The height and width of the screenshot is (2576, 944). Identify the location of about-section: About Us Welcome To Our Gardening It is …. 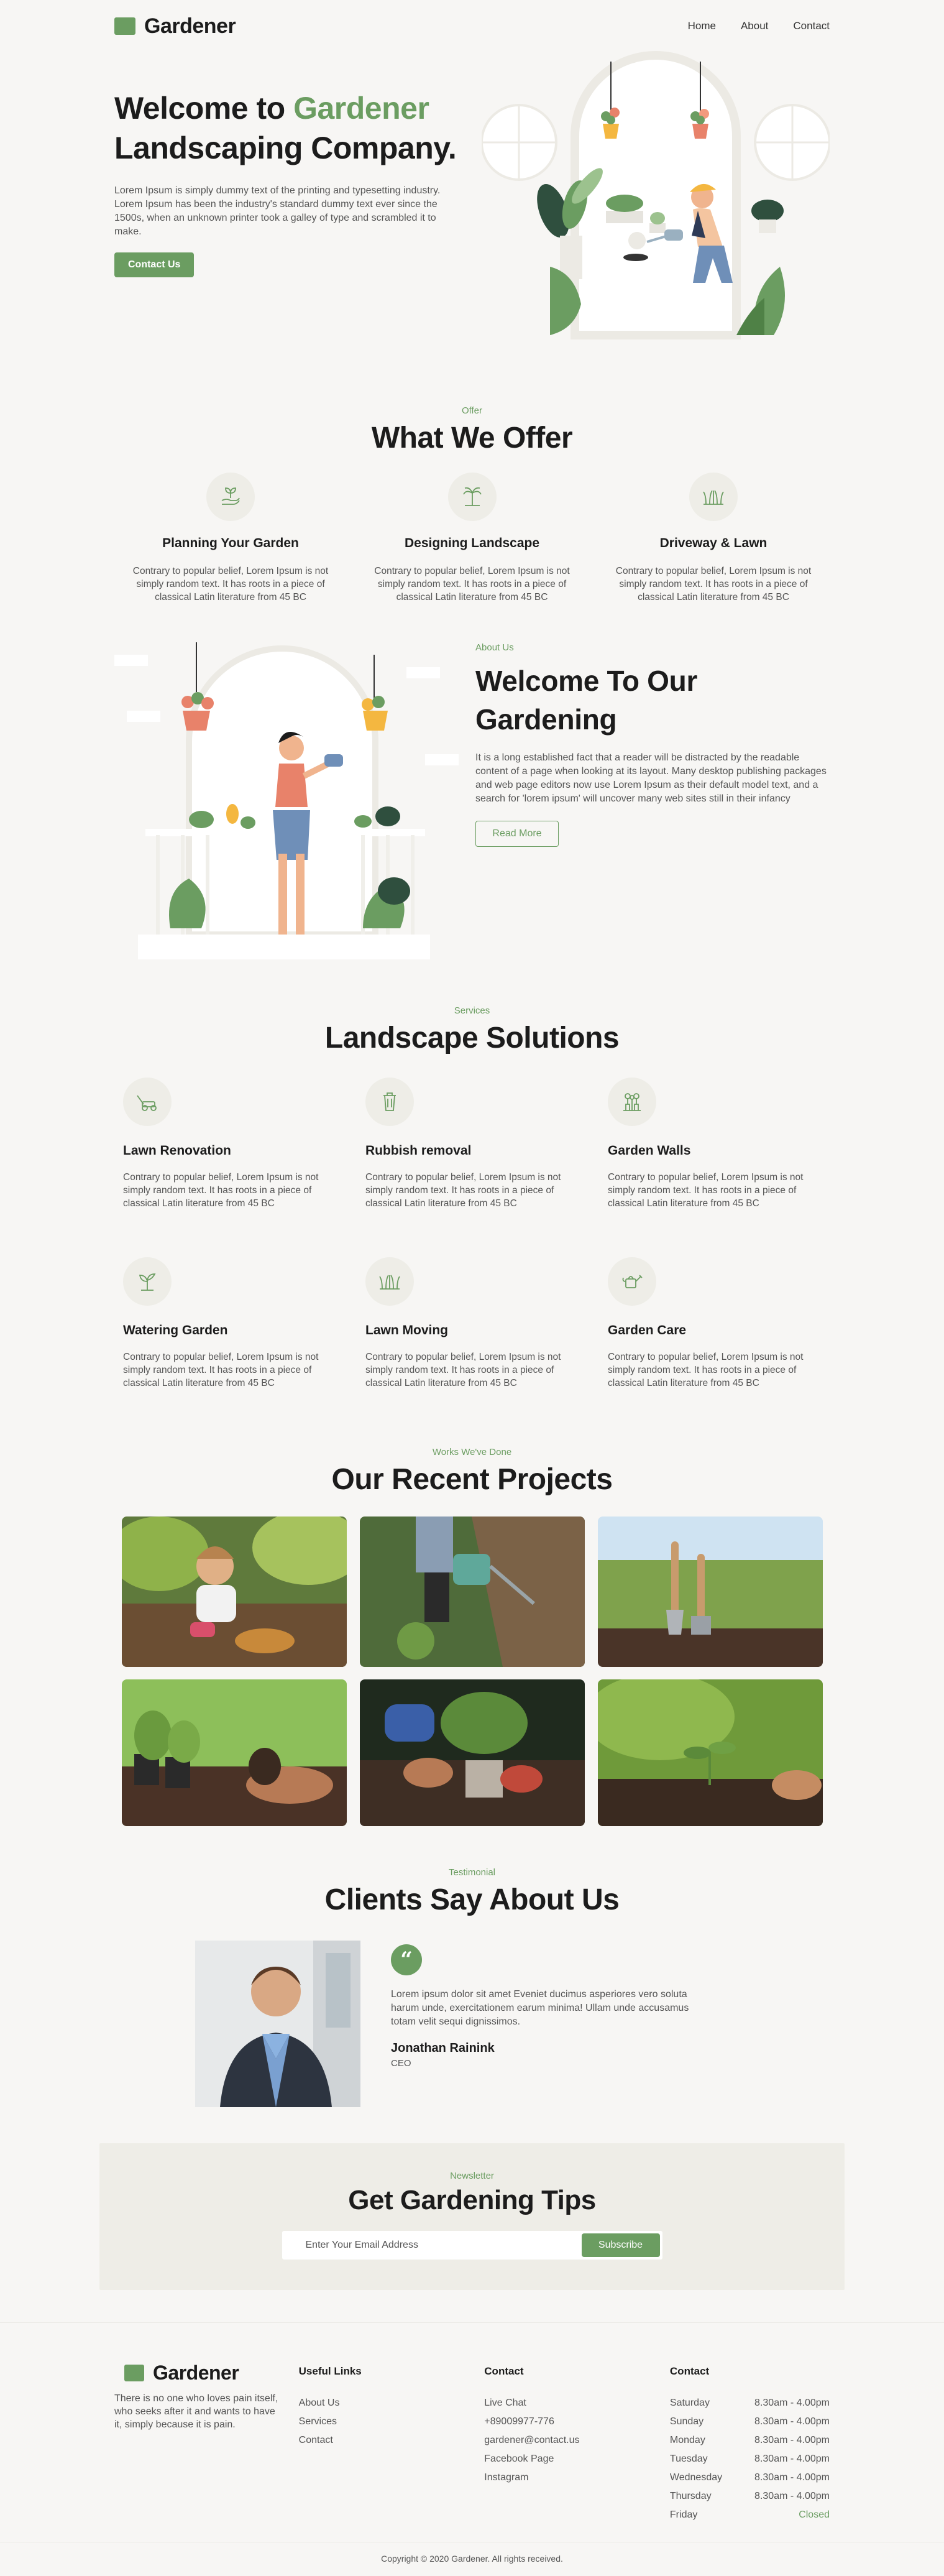
(472, 804).